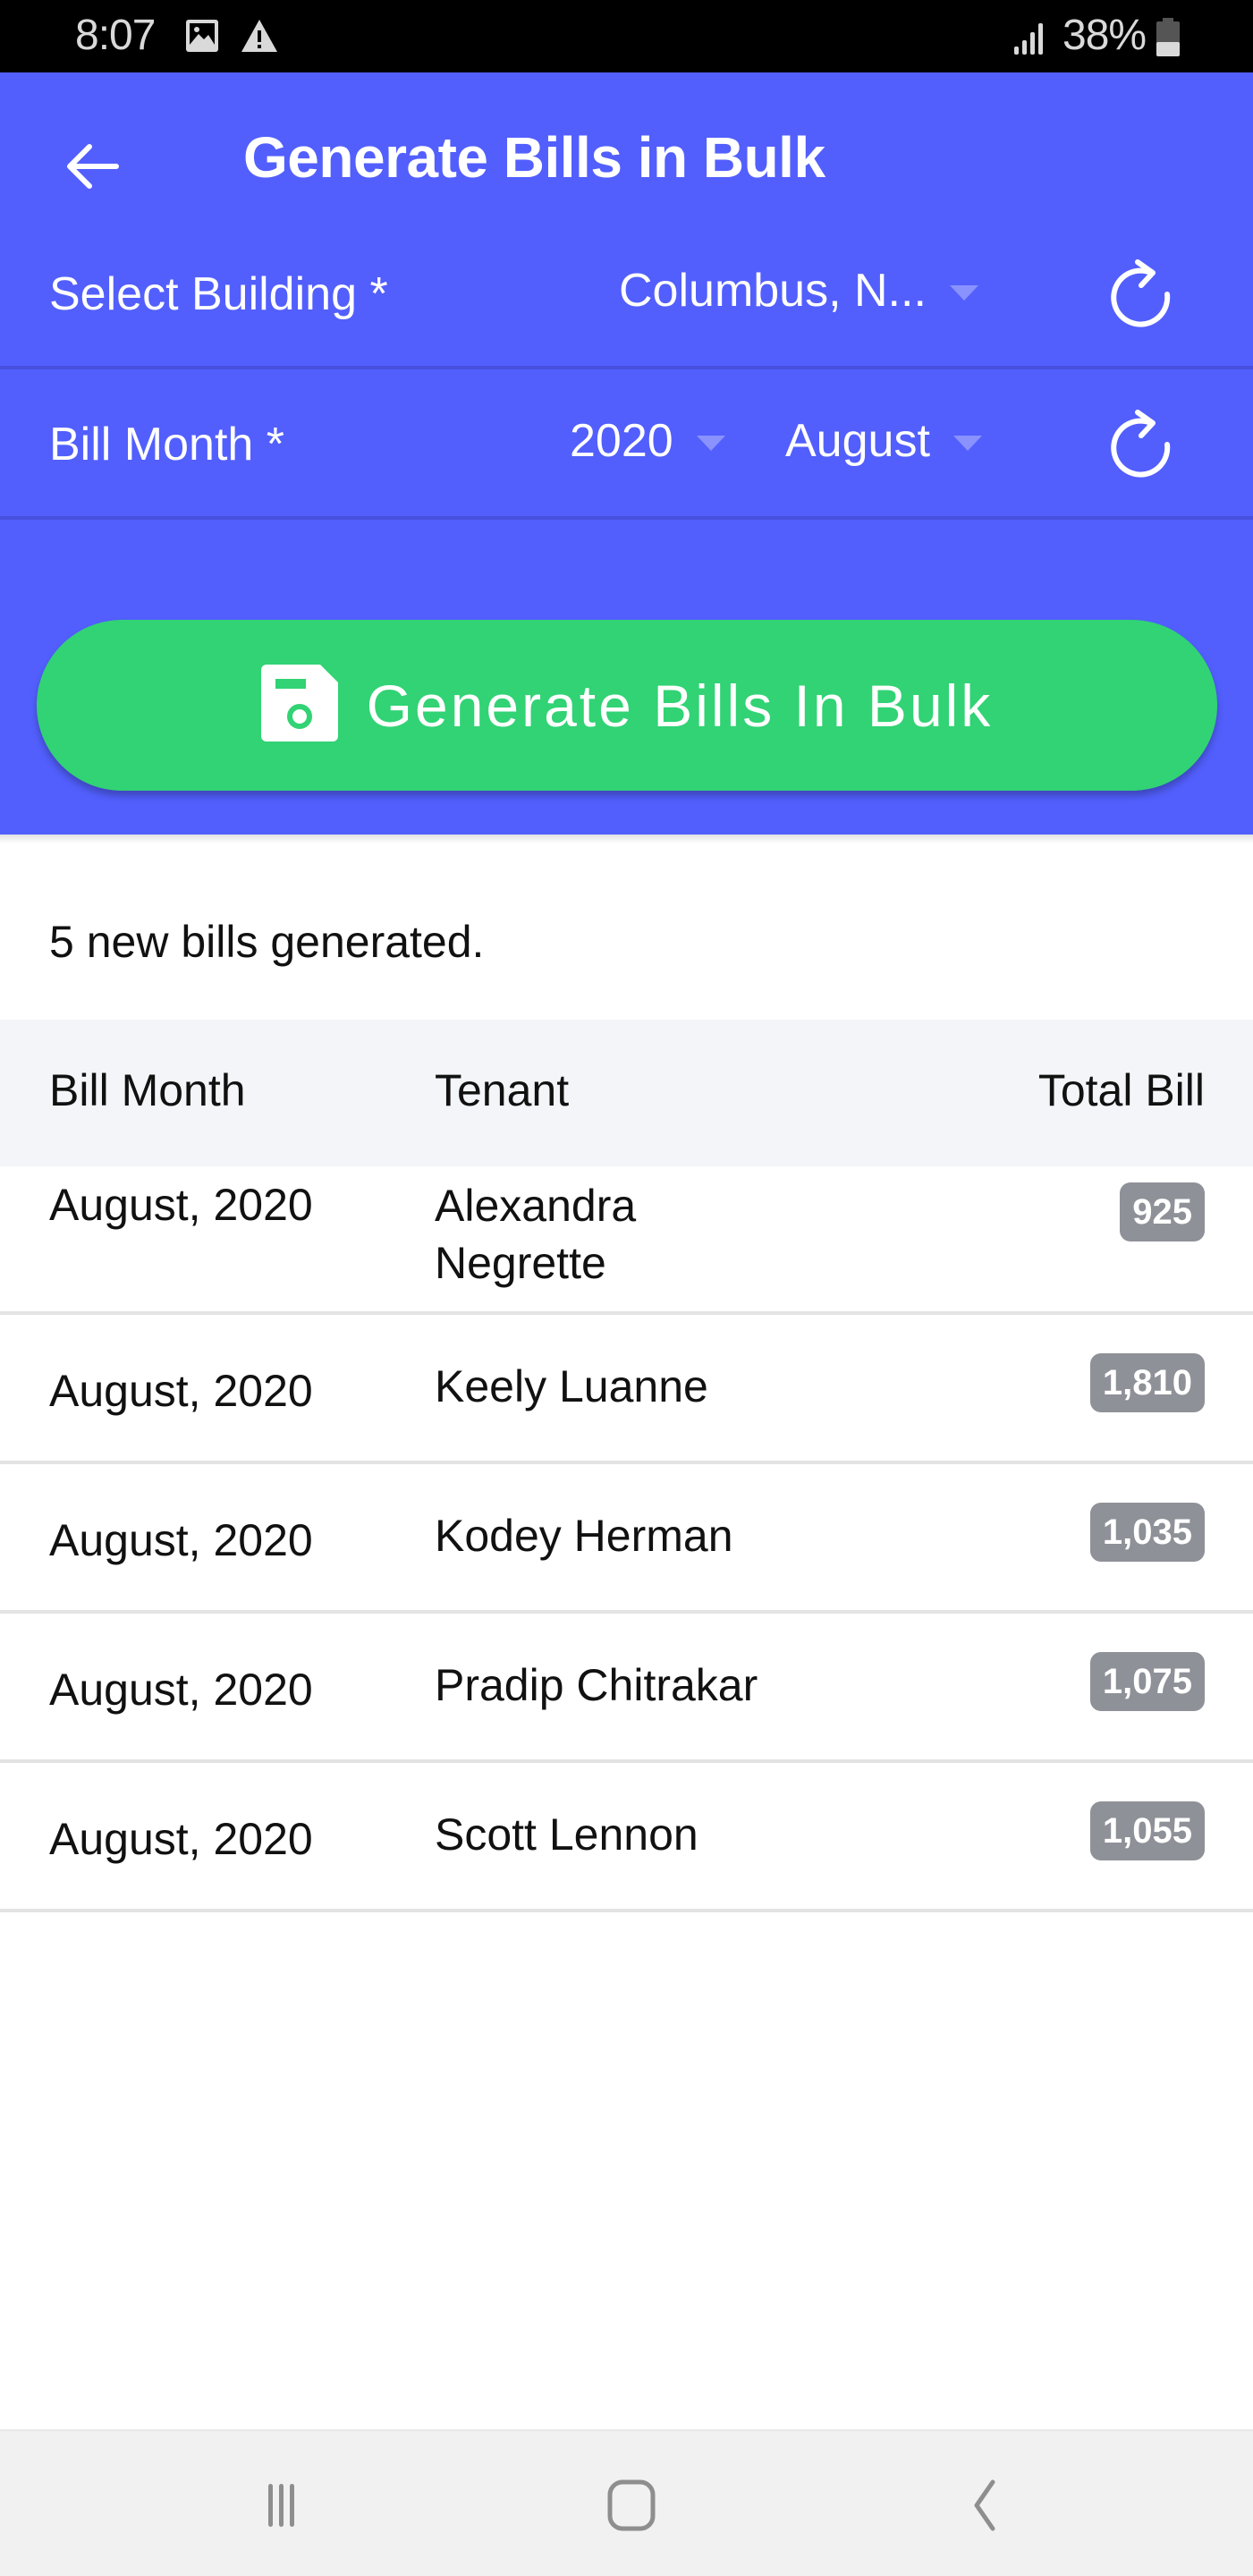 Image resolution: width=1253 pixels, height=2576 pixels. I want to click on month-select: August, so click(883, 441).